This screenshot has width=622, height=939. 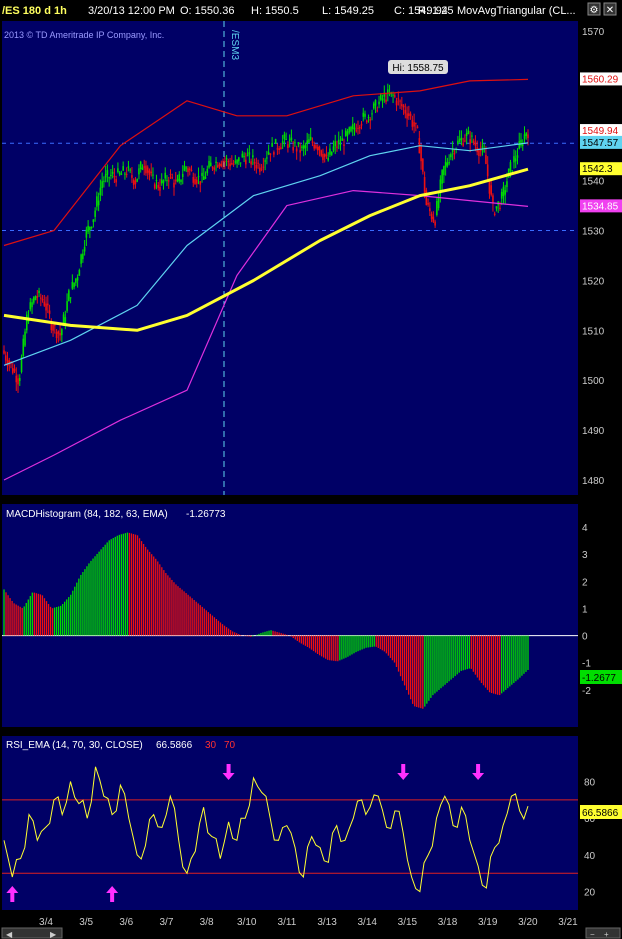 I want to click on zoom-in-icon: +, so click(x=606, y=934).